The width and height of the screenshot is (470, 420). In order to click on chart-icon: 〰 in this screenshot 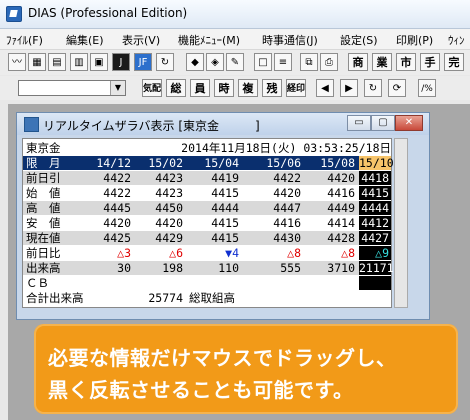, I will do `click(17, 62)`.